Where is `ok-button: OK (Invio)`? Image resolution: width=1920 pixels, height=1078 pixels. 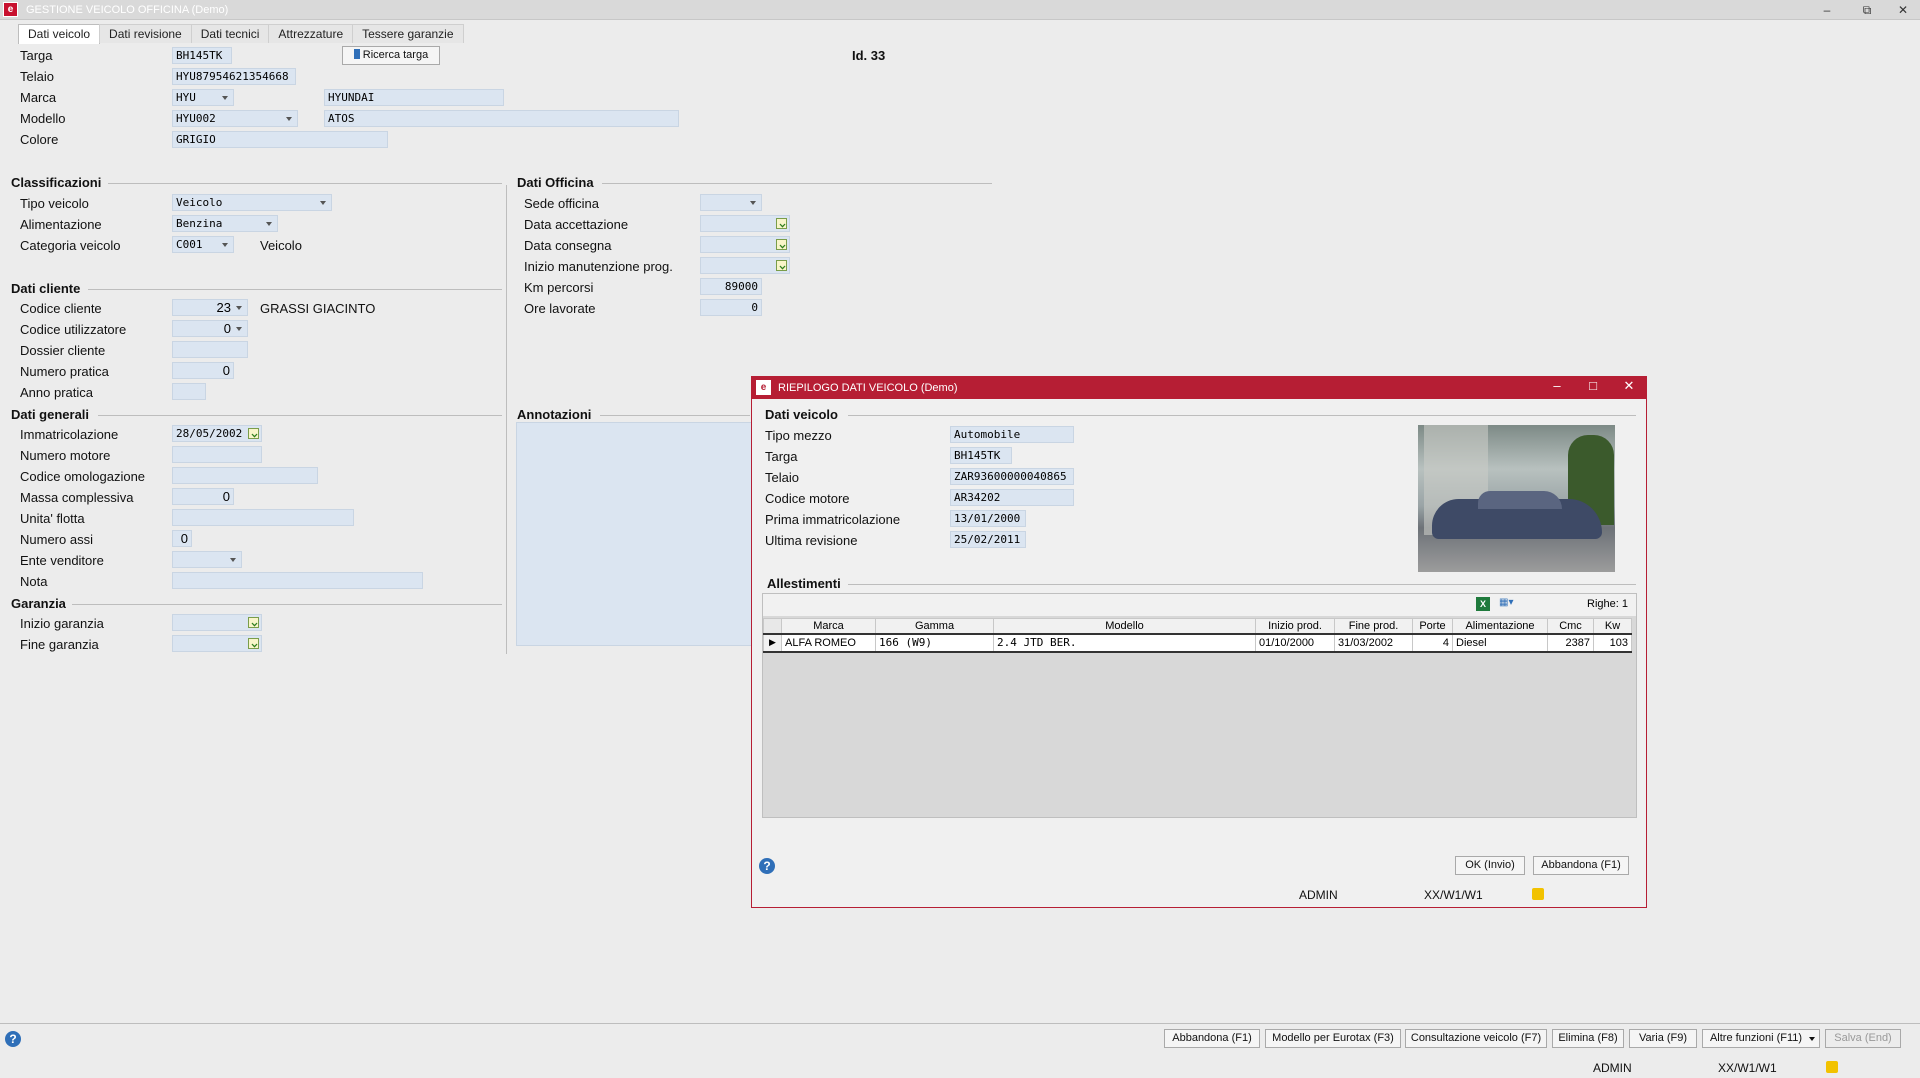 ok-button: OK (Invio) is located at coordinates (1490, 865).